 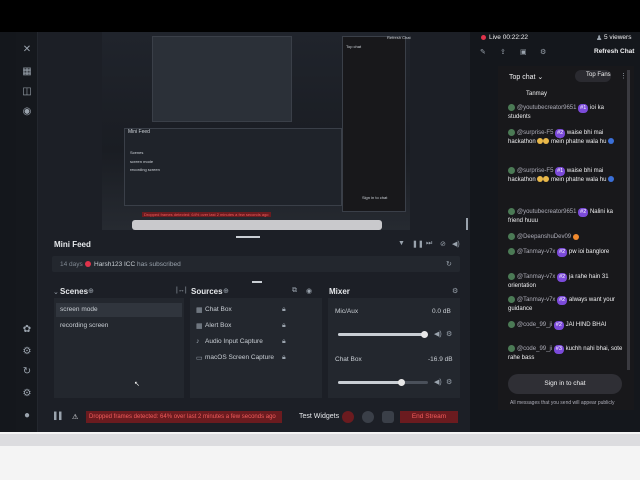 What do you see at coordinates (27, 394) in the screenshot?
I see `settings-icon: ⚙` at bounding box center [27, 394].